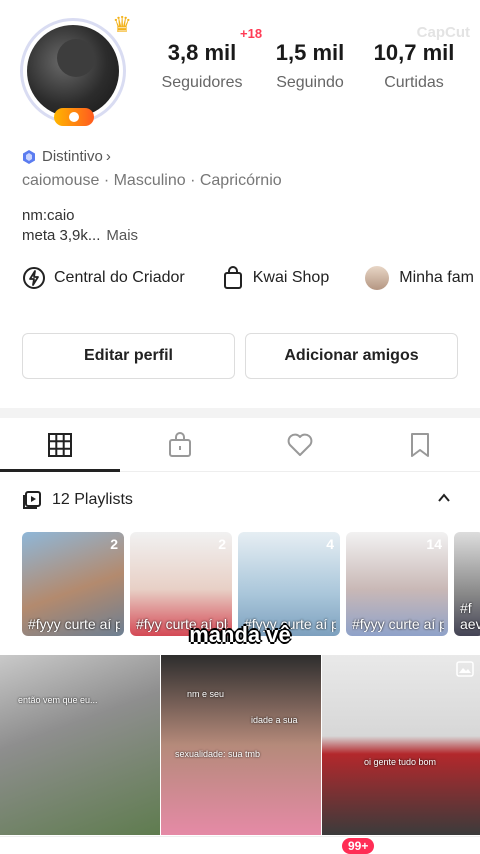  What do you see at coordinates (351, 356) in the screenshot?
I see `add-friends-button: Adicionar amigos` at bounding box center [351, 356].